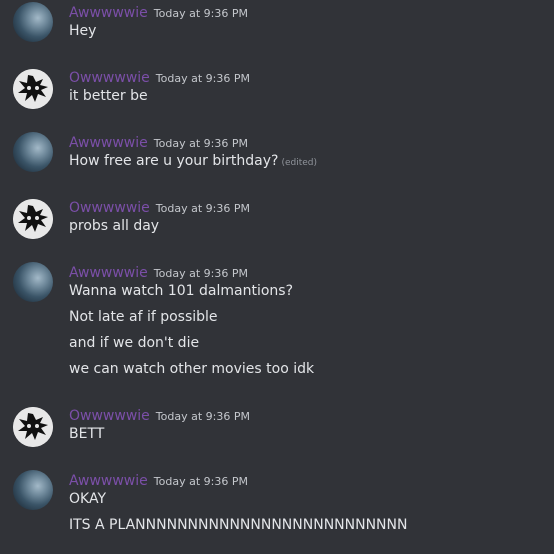  What do you see at coordinates (87, 434) in the screenshot?
I see `message-text: BETT` at bounding box center [87, 434].